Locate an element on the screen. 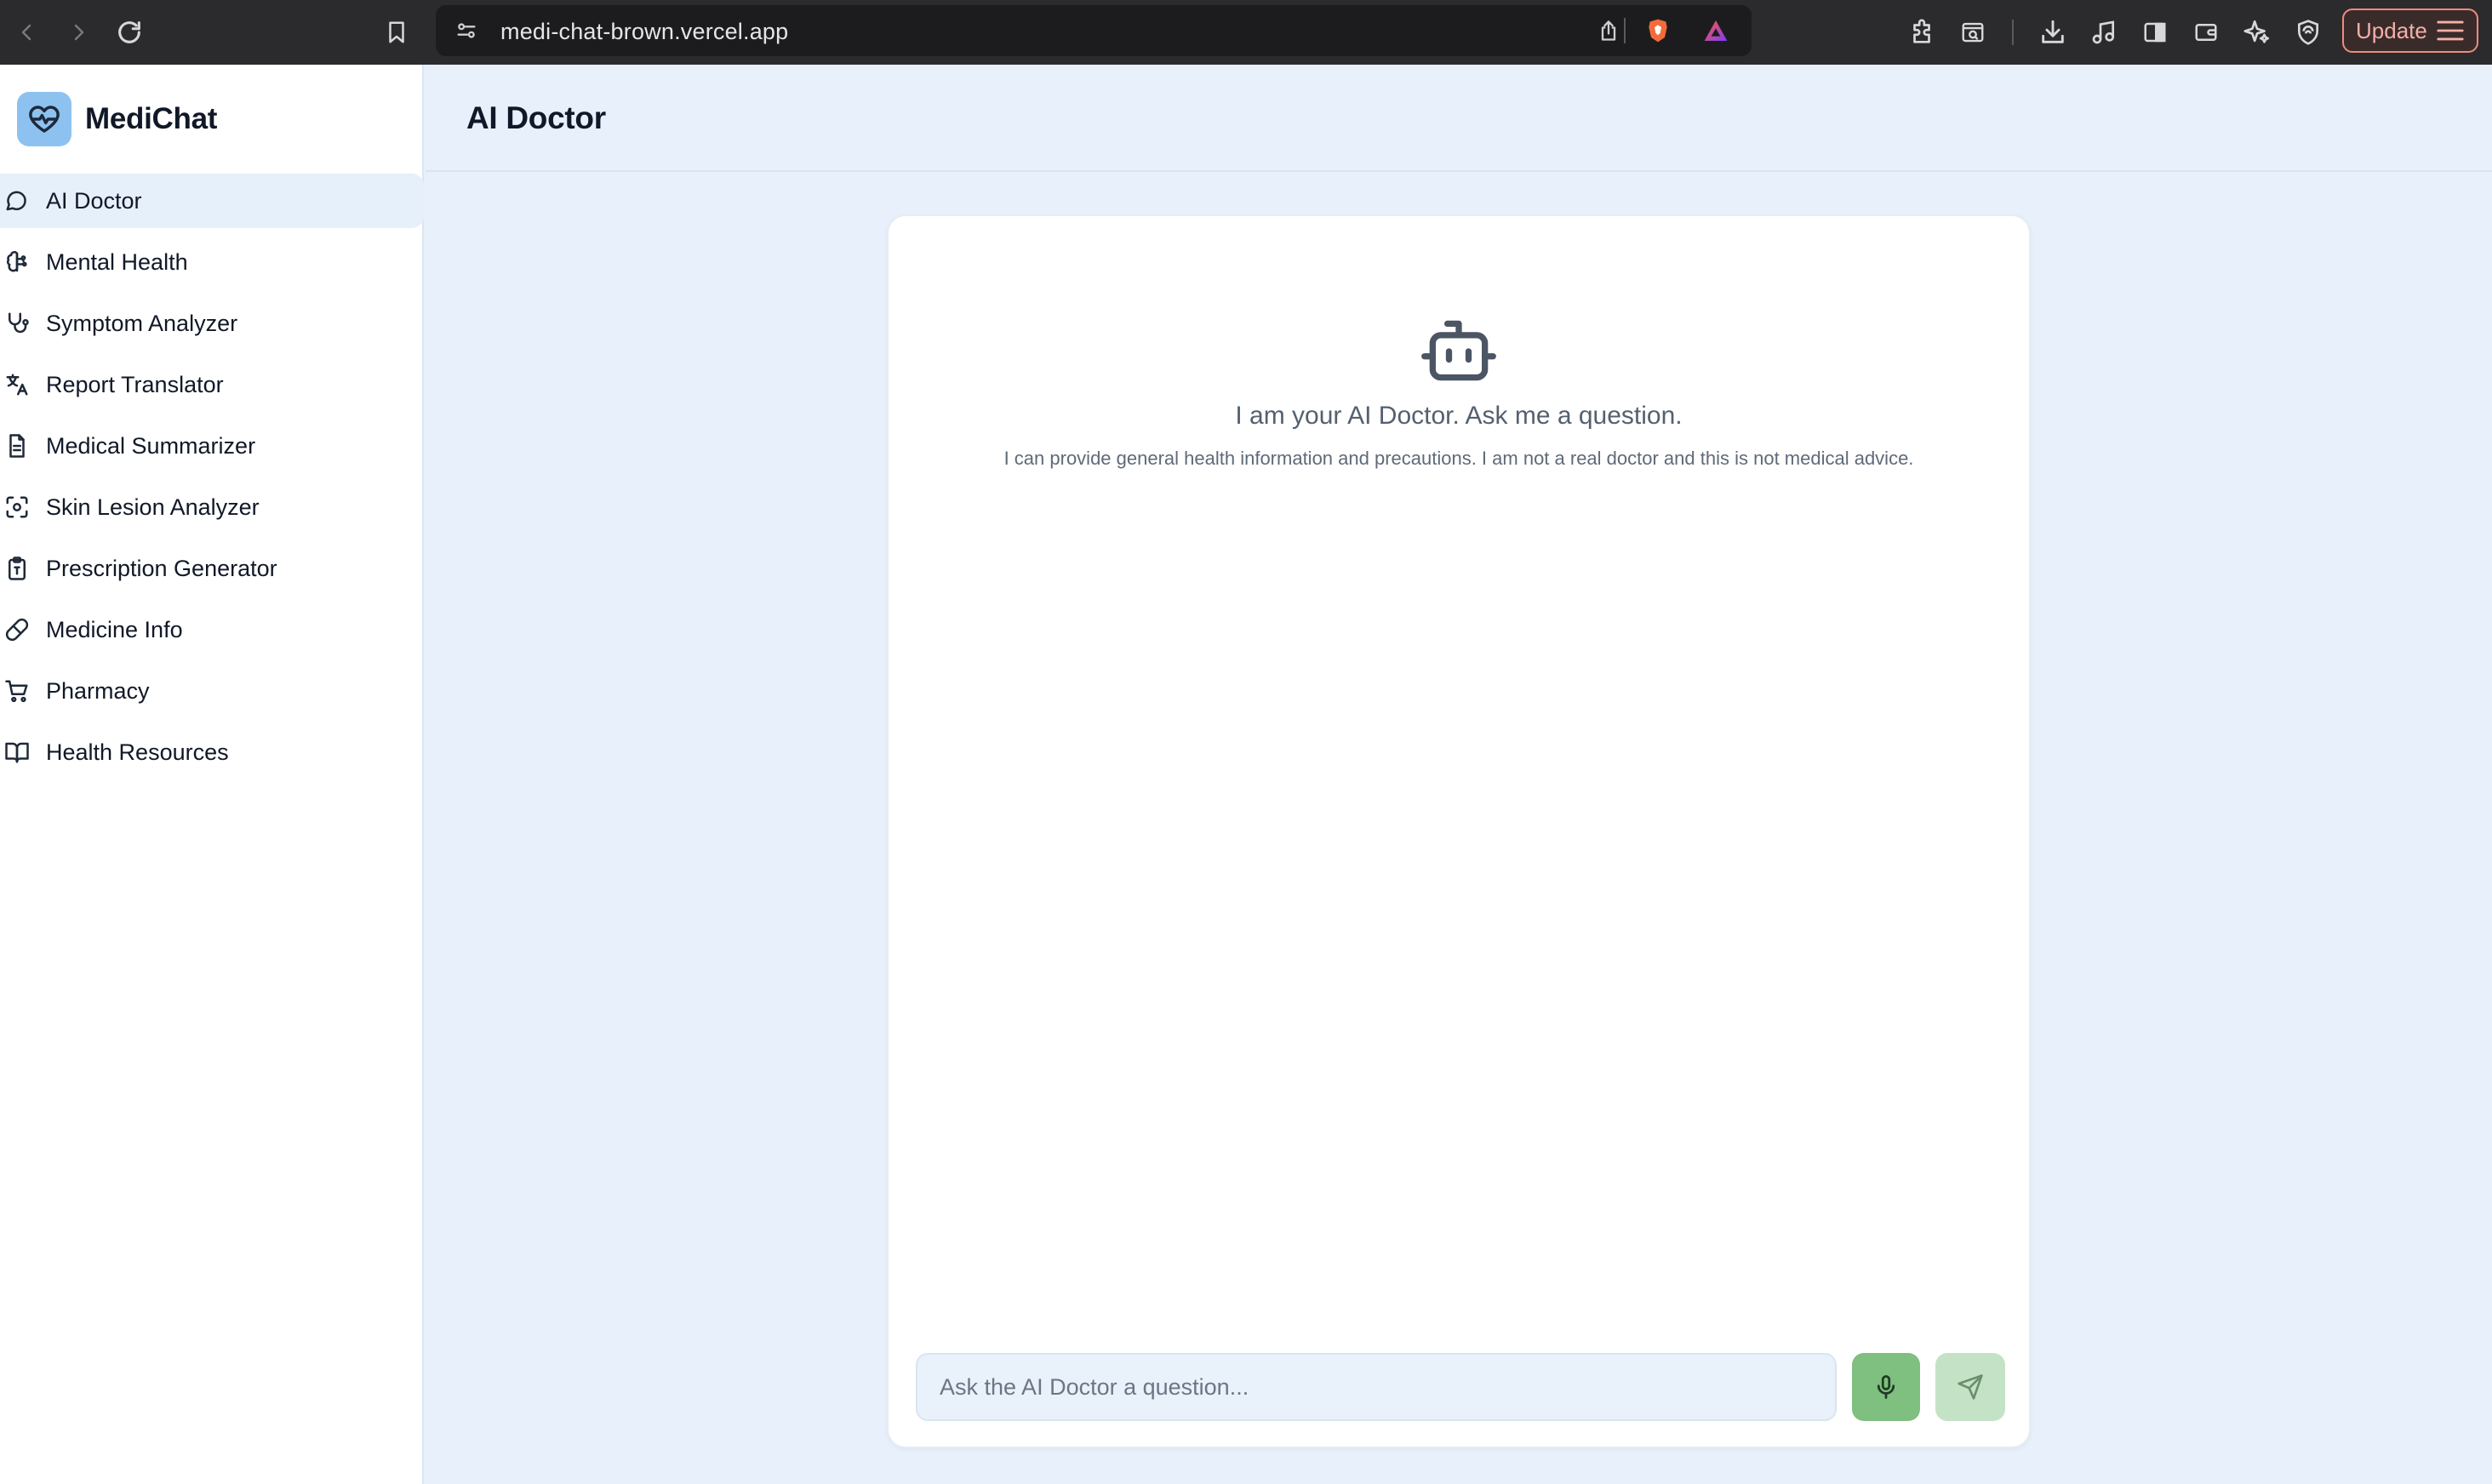 The width and height of the screenshot is (2492, 1484). sidebar-item-health-resources: Health Resources is located at coordinates (212, 752).